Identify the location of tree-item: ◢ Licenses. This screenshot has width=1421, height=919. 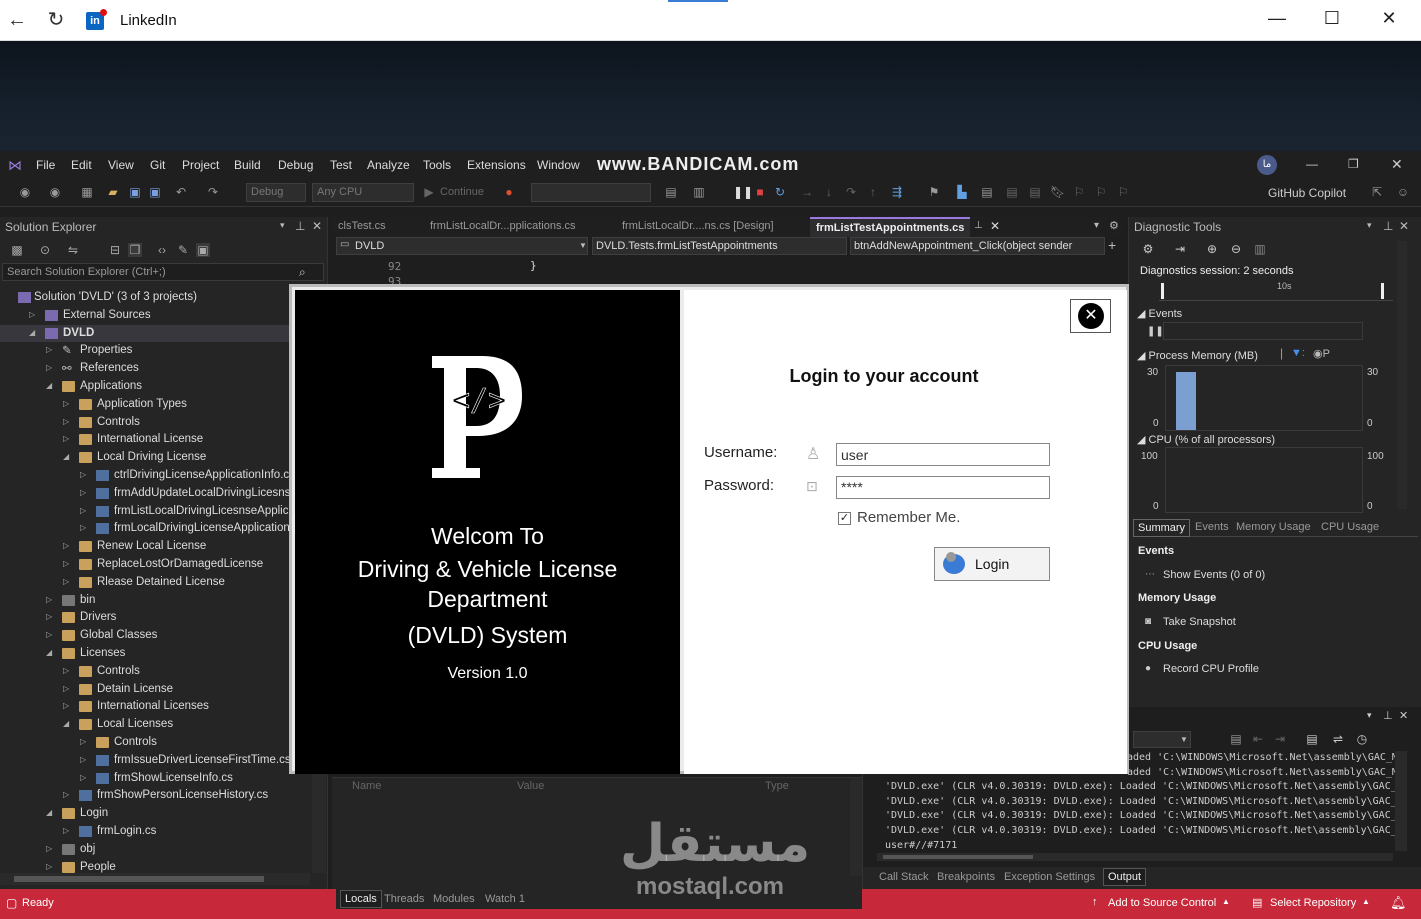
(145, 654).